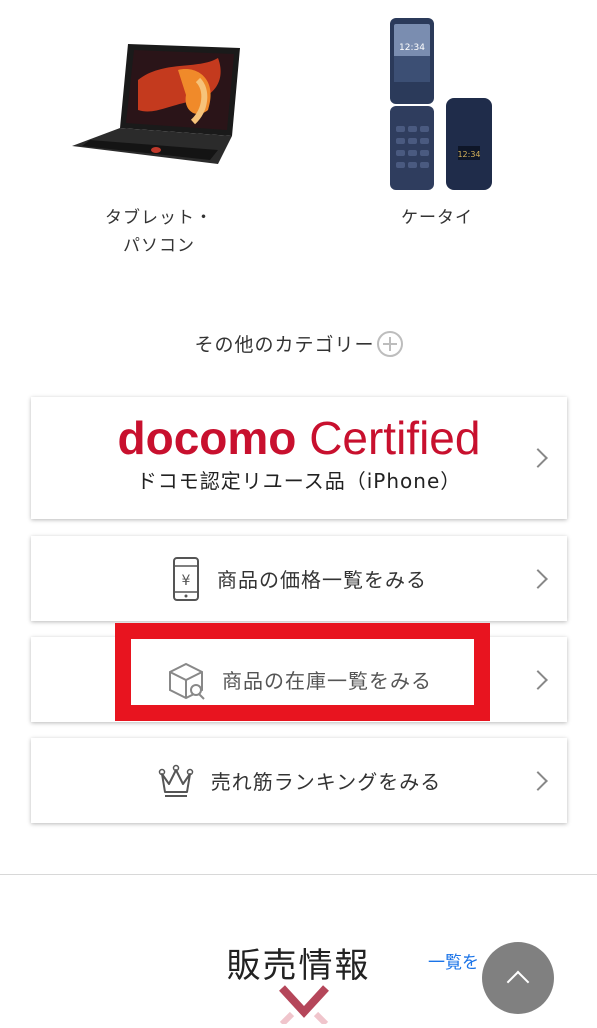 The width and height of the screenshot is (597, 1028). Describe the element at coordinates (302, 672) in the screenshot. I see `highlight-box` at that location.